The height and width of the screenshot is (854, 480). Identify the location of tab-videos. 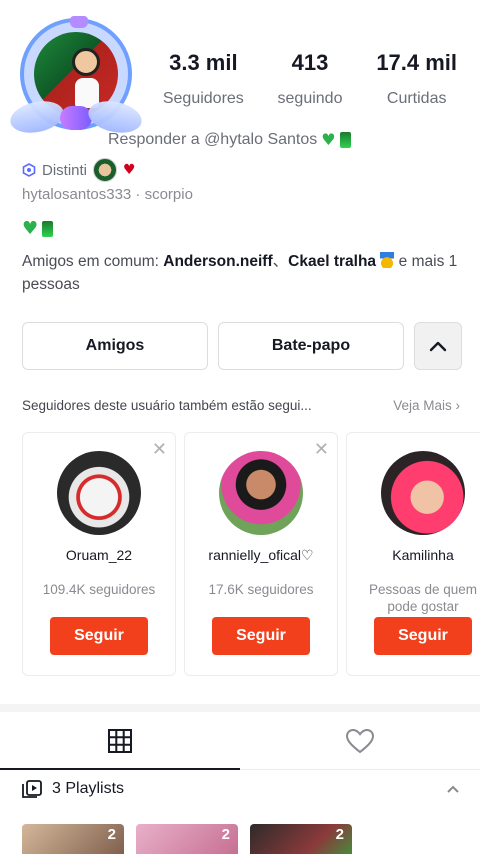
(120, 741).